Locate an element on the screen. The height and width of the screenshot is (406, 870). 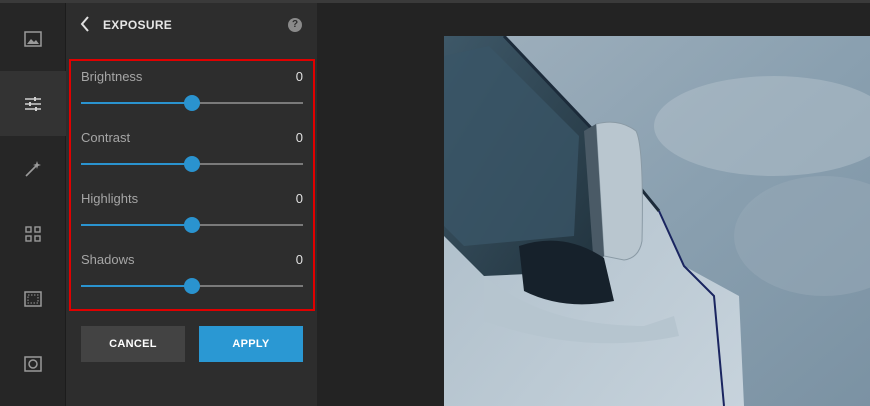
contrast-slider is located at coordinates (192, 164).